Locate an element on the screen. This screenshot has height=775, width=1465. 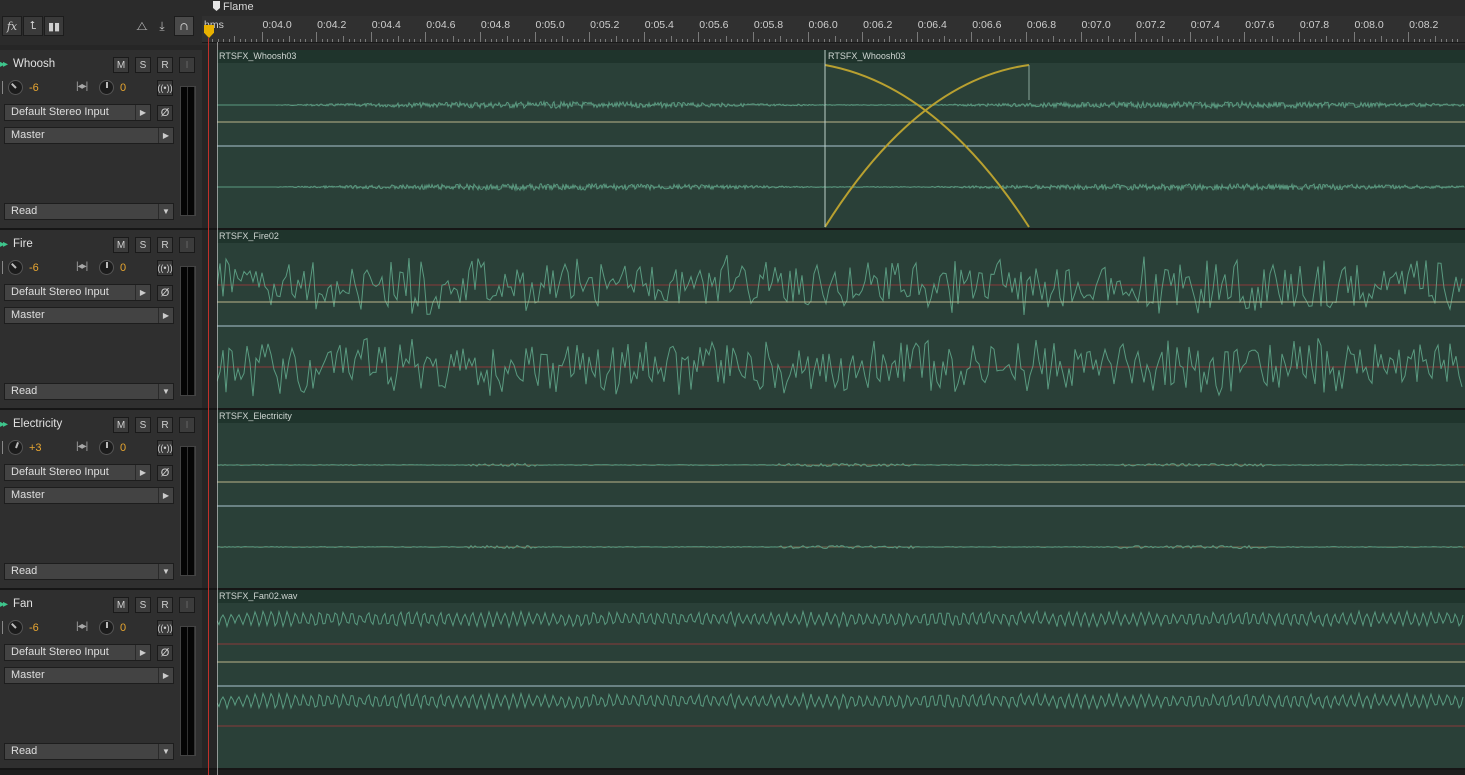
record-input-icon: ⤓ is located at coordinates (162, 26).